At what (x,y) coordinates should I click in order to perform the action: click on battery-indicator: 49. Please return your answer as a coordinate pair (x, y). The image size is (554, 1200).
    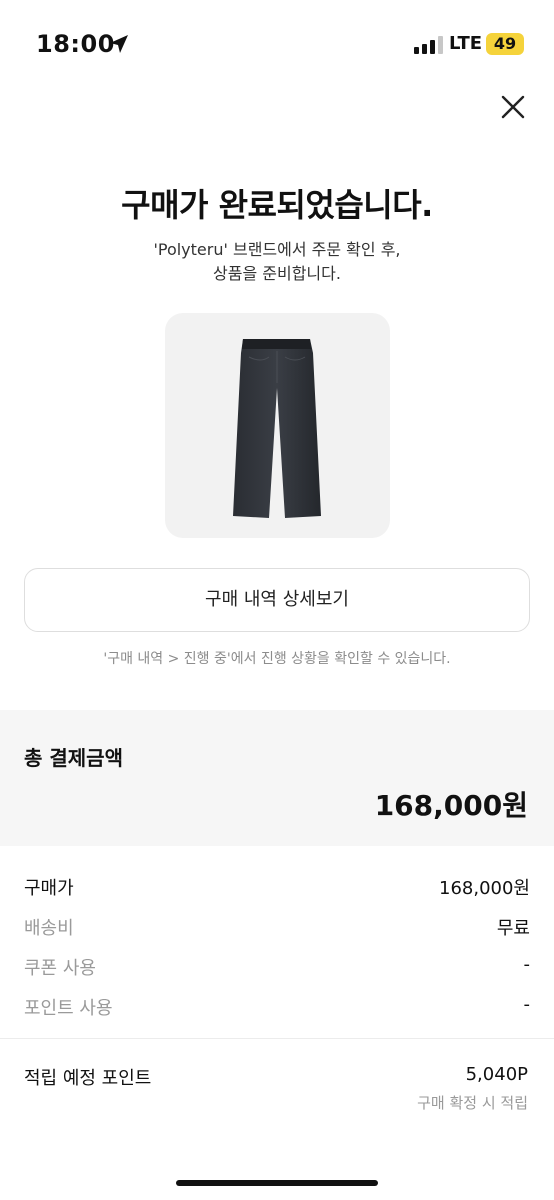
    Looking at the image, I should click on (505, 44).